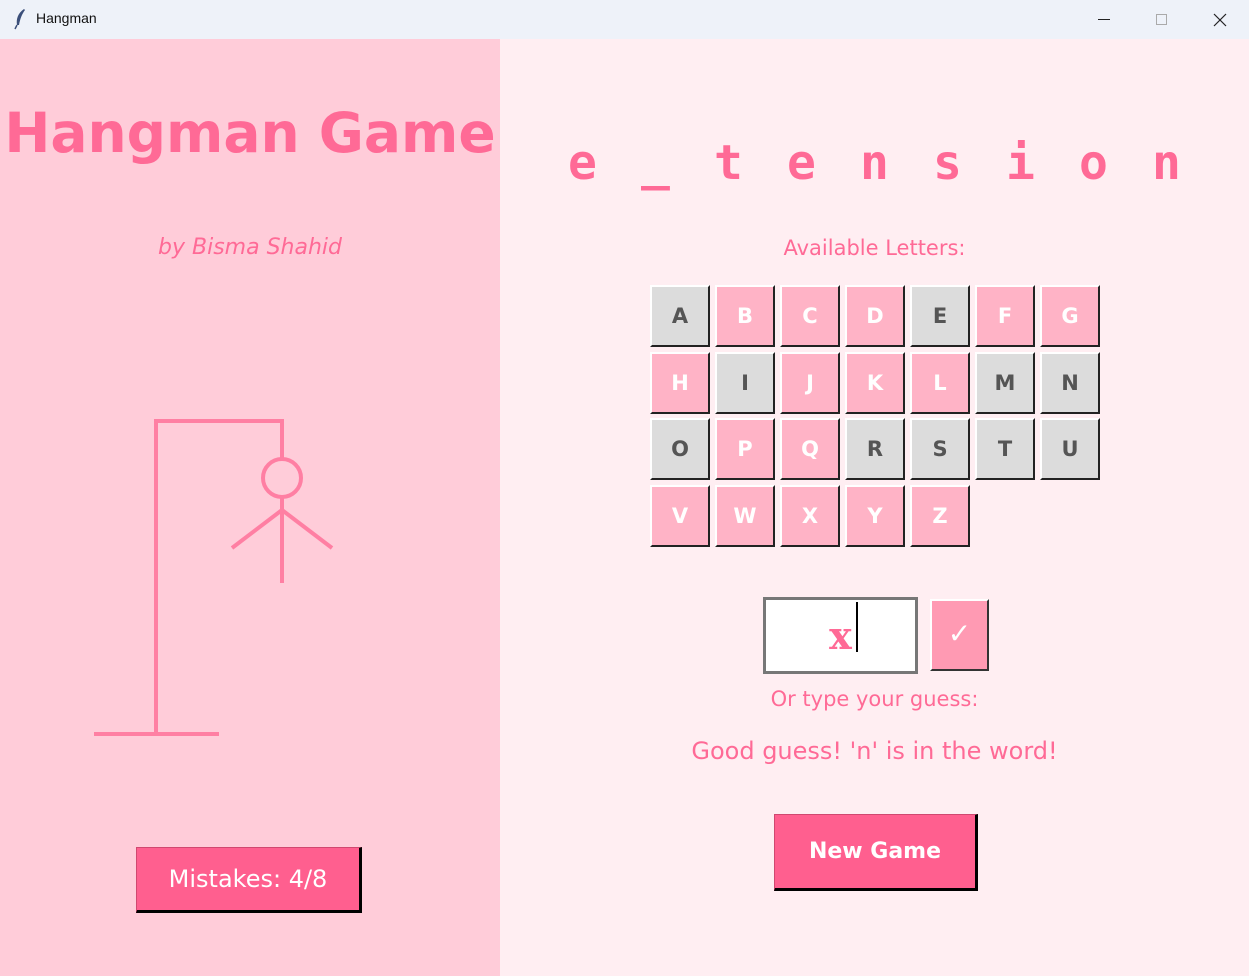  I want to click on new-game-button: New Game, so click(876, 852).